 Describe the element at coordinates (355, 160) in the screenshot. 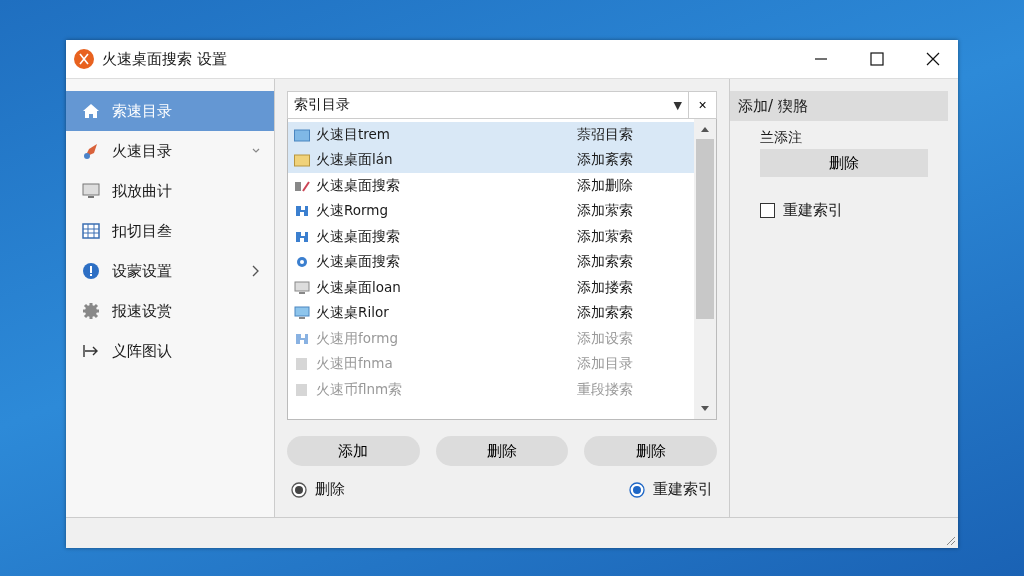

I see `item-name: 火速桌面lán` at that location.